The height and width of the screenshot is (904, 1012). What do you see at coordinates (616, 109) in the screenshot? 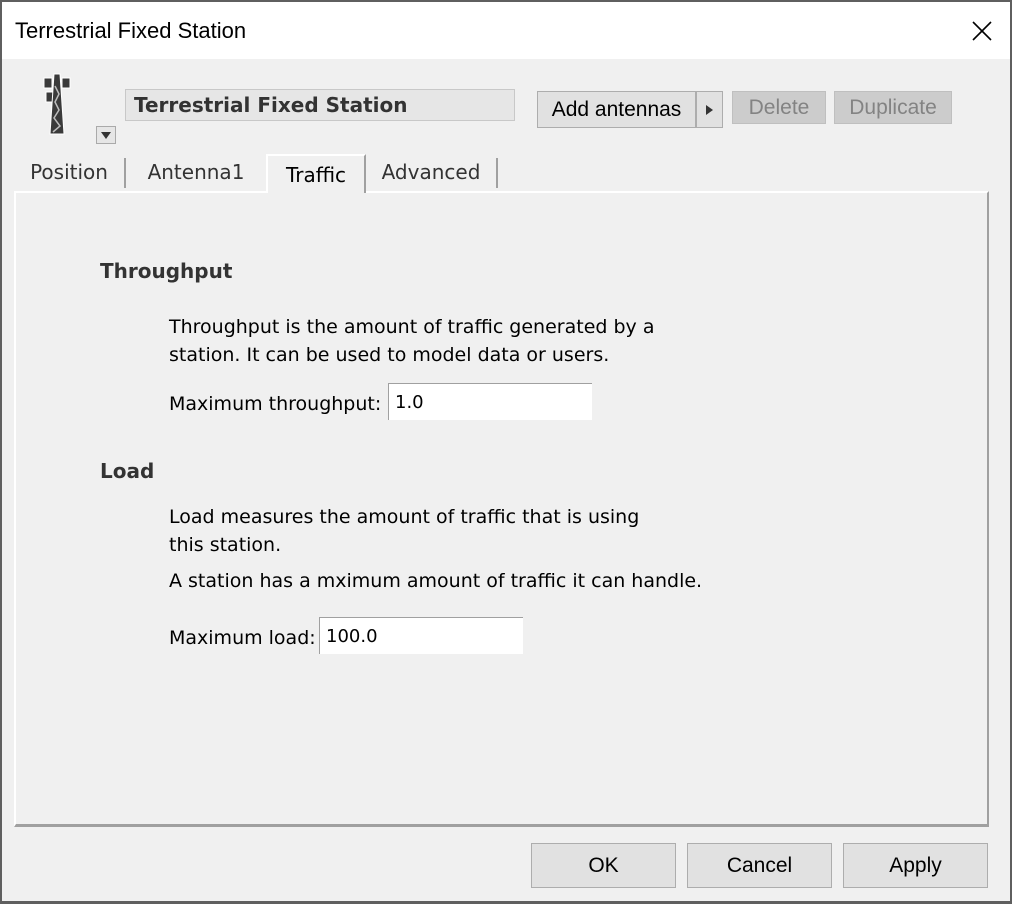
I see `add-antennas-button: Add antennas` at bounding box center [616, 109].